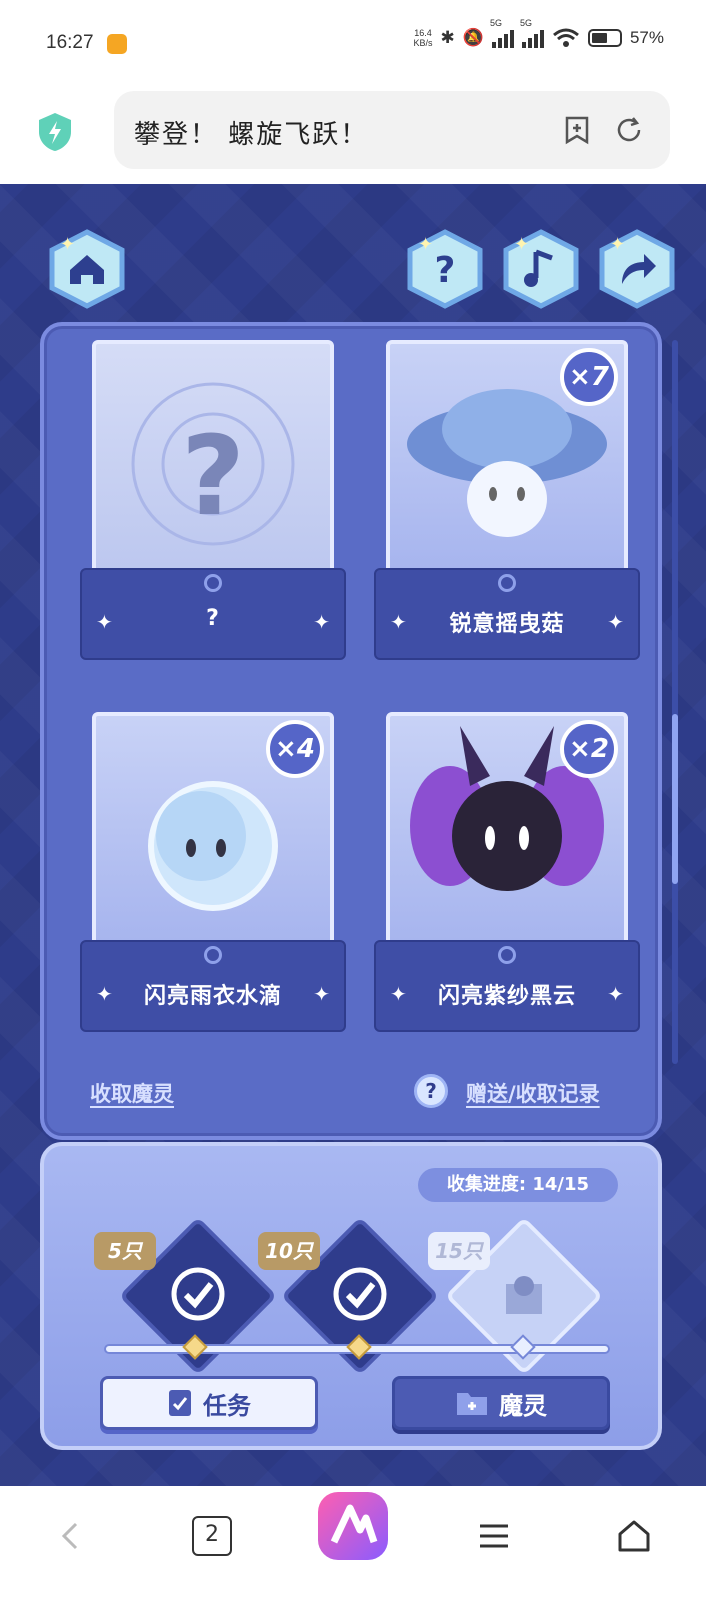 The image size is (720, 1600). What do you see at coordinates (541, 269) in the screenshot?
I see `music-icon: ✦` at bounding box center [541, 269].